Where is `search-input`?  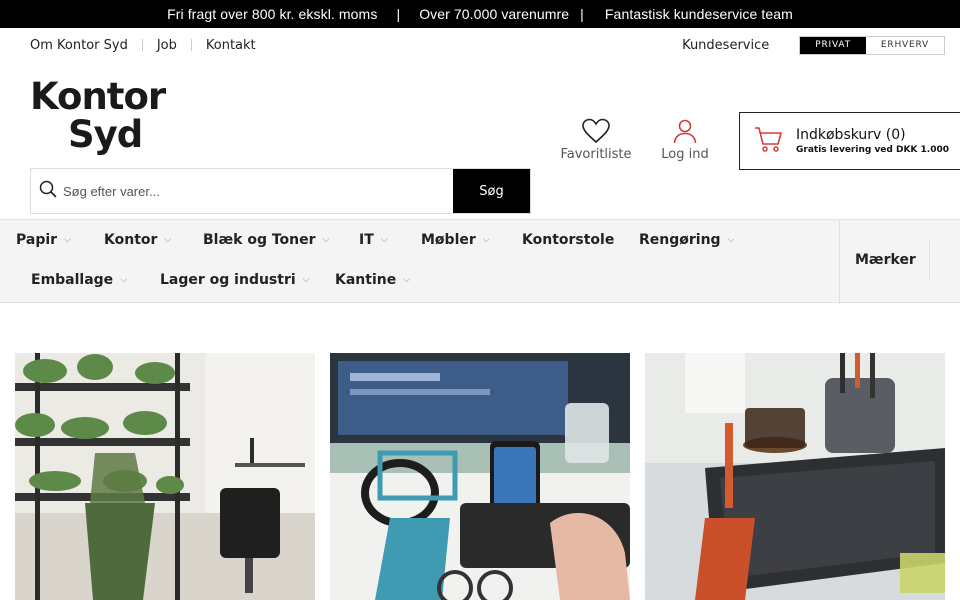 search-input is located at coordinates (243, 191).